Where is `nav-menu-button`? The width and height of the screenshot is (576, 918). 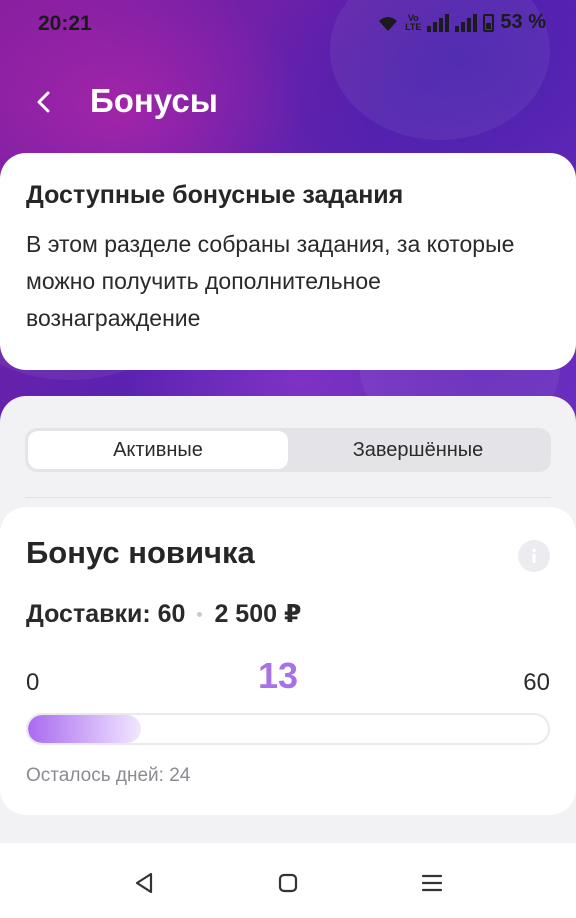
nav-menu-button is located at coordinates (432, 883).